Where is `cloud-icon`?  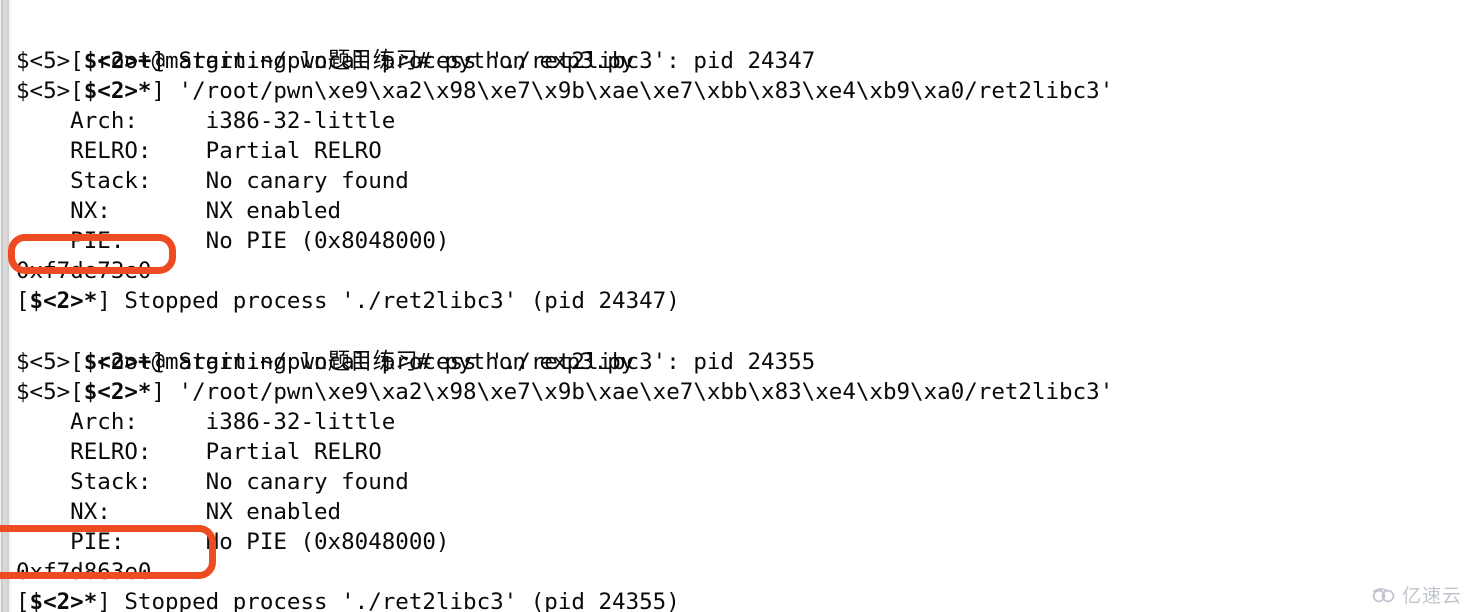 cloud-icon is located at coordinates (1384, 595).